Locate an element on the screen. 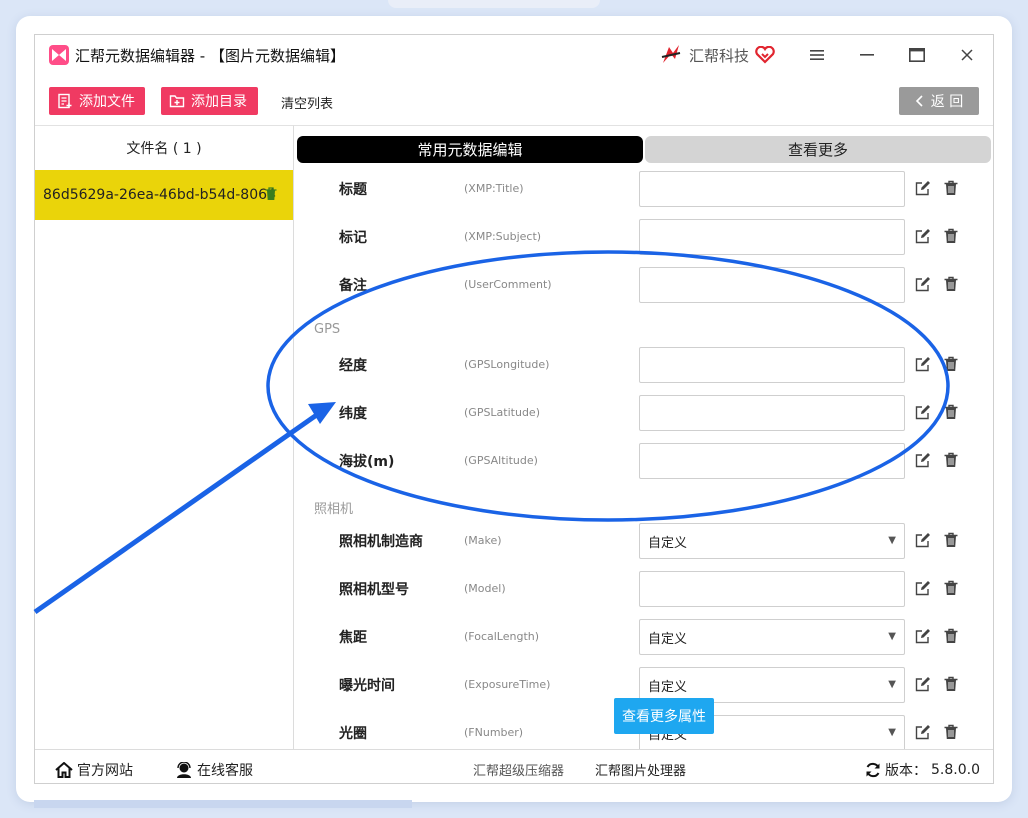 Image resolution: width=1028 pixels, height=818 pixels. compressor-link: 汇帮超级压缩器 is located at coordinates (518, 769).